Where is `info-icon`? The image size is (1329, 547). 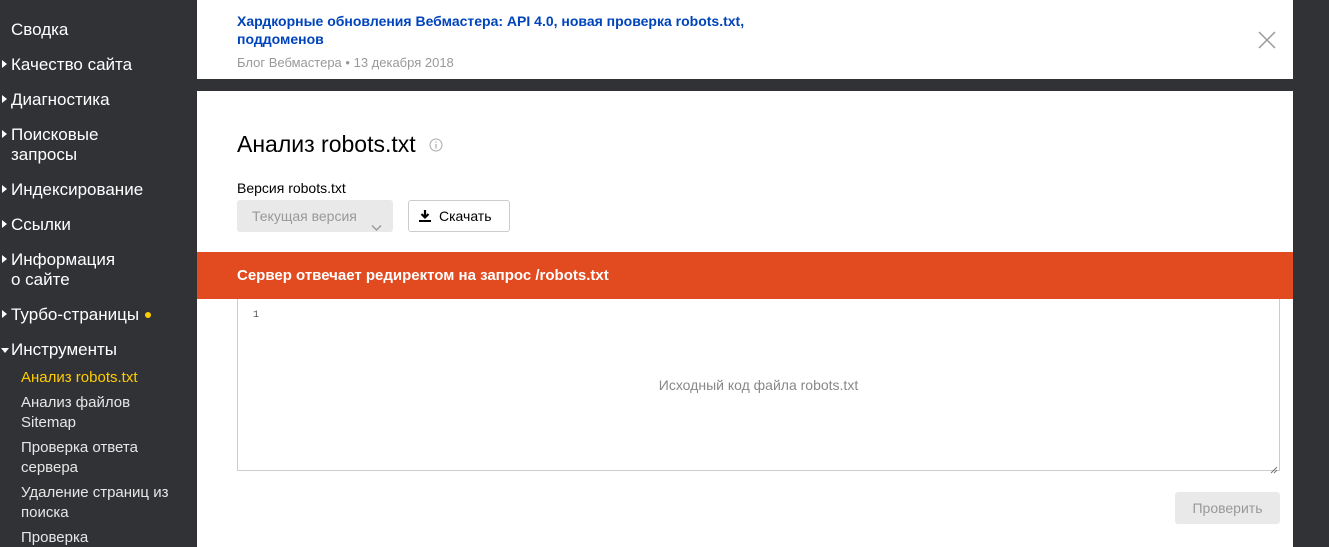 info-icon is located at coordinates (436, 145).